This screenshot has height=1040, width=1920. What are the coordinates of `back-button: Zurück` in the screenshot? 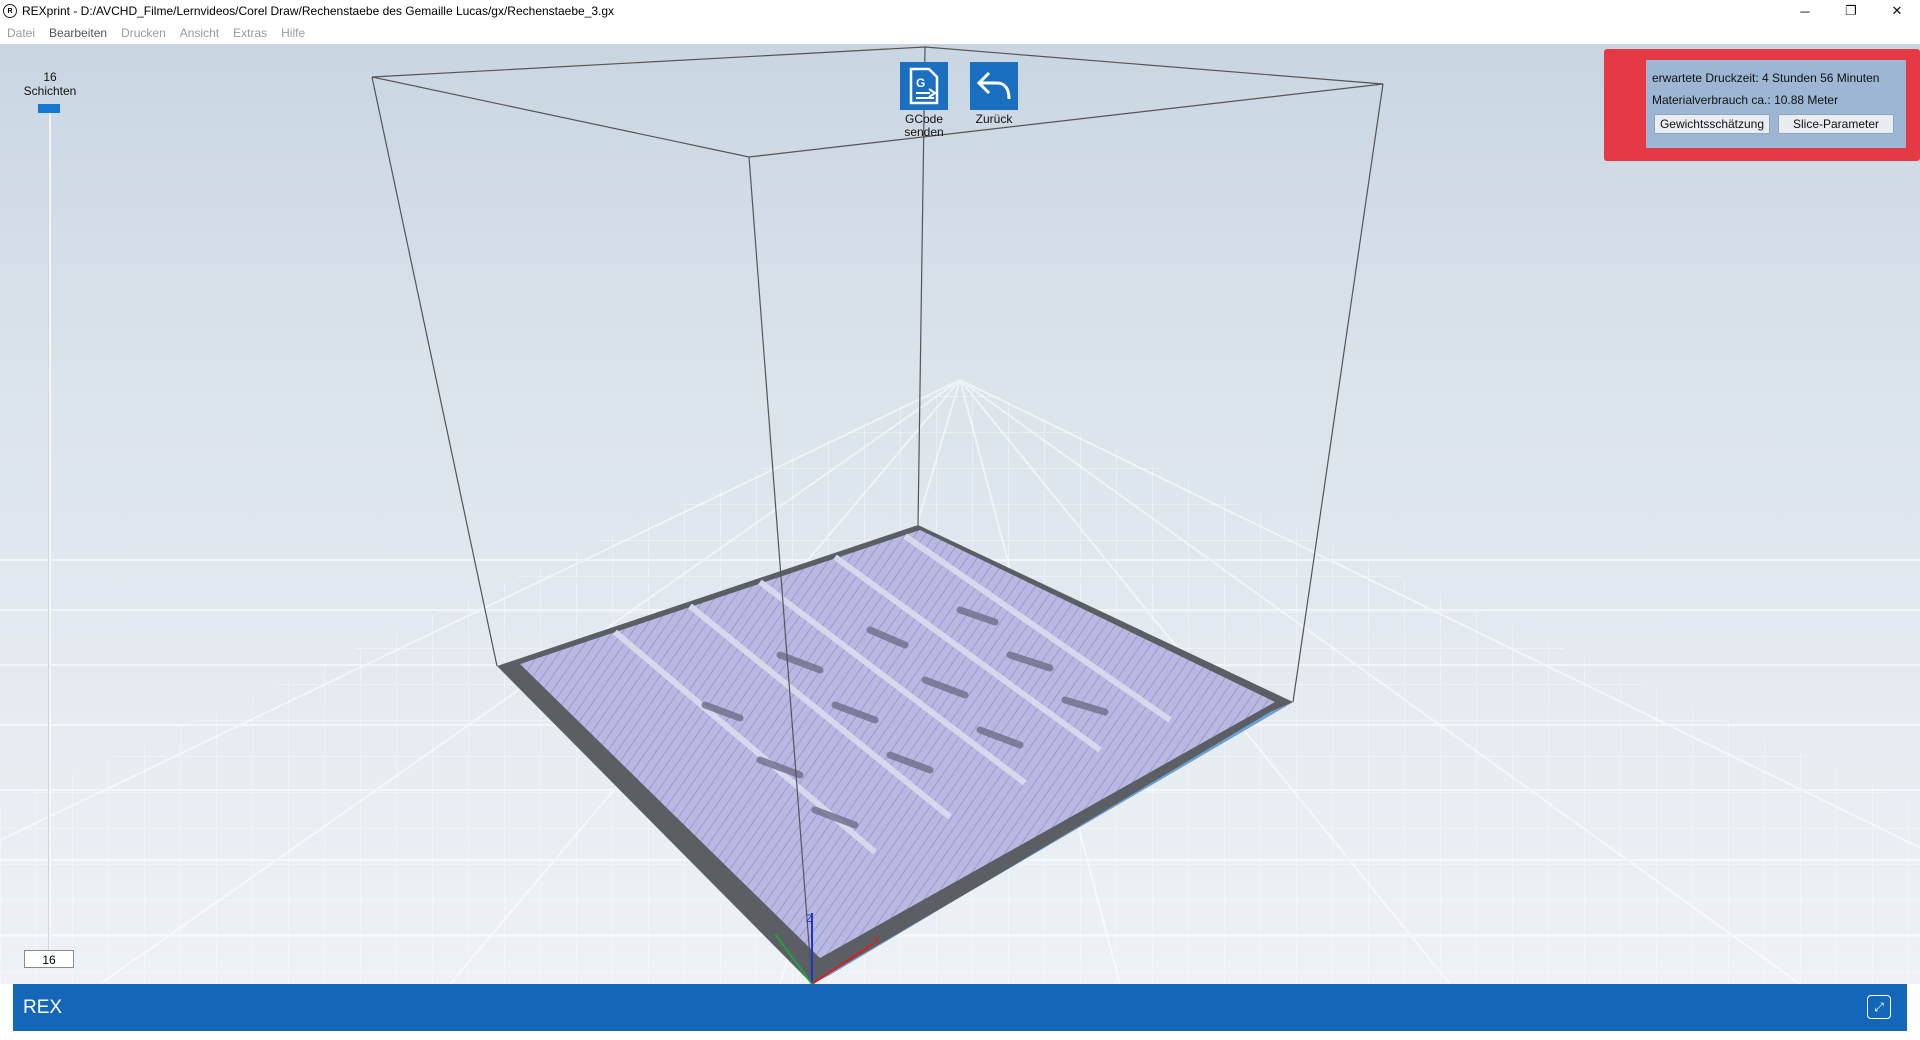 It's located at (994, 94).